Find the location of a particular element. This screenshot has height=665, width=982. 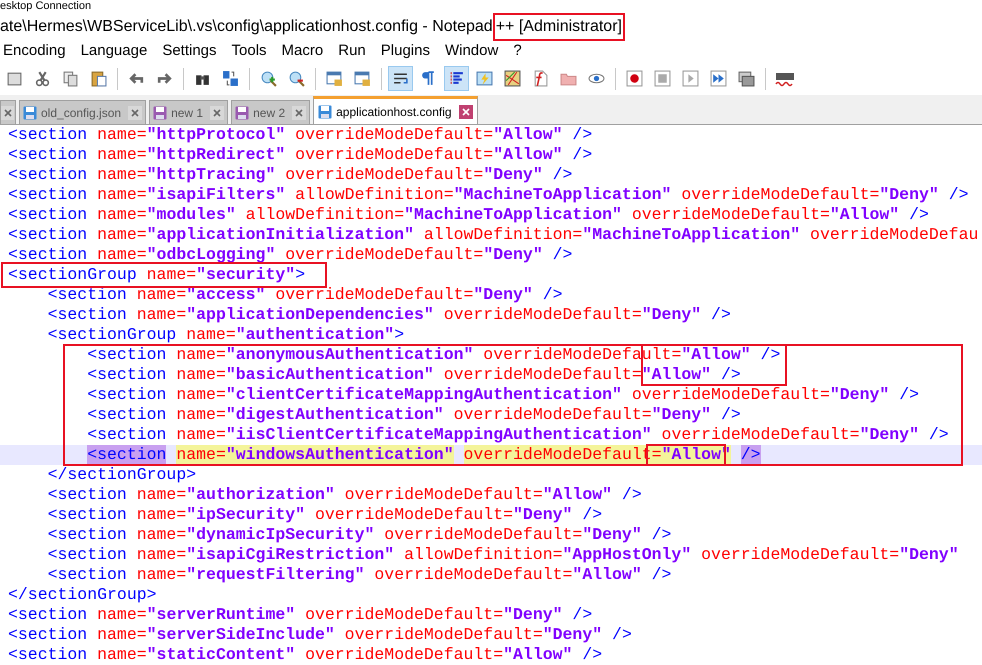

menu-item: Run is located at coordinates (352, 51).